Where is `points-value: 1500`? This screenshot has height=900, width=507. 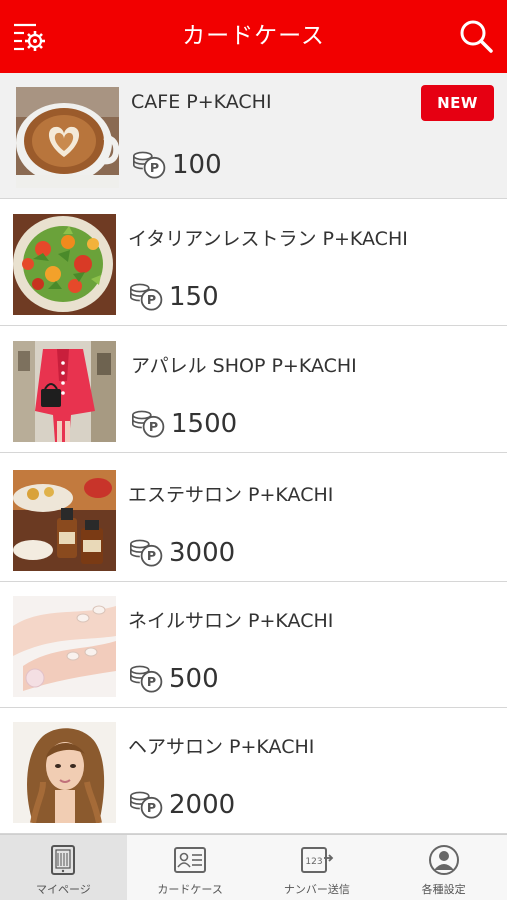 points-value: 1500 is located at coordinates (204, 424).